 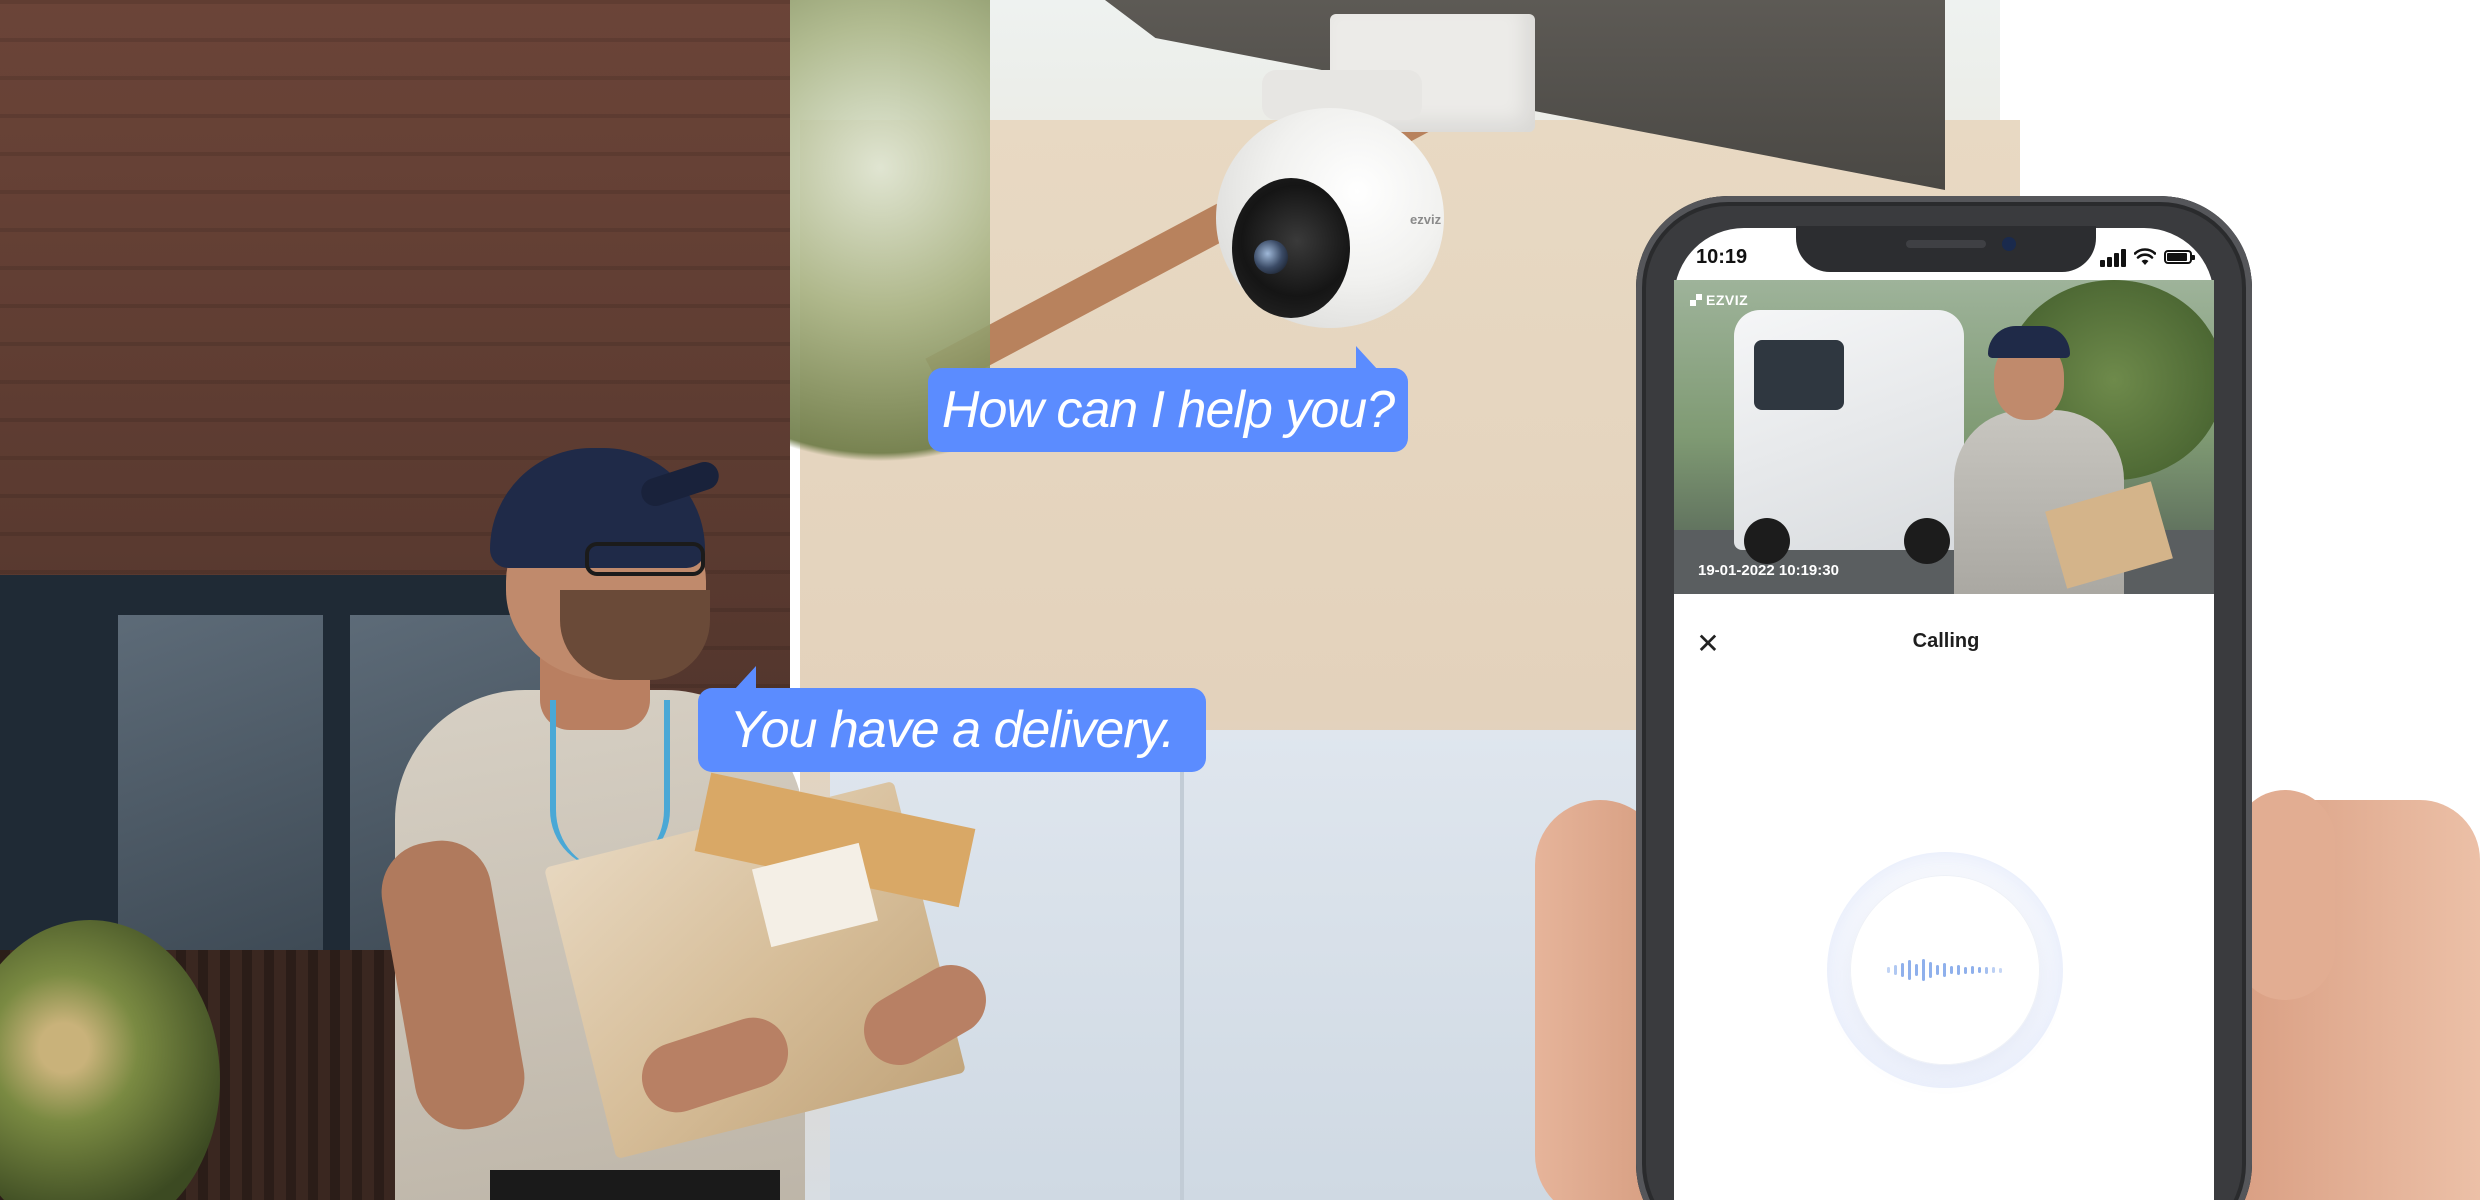 I want to click on camera-lens-housing, so click(x=1291, y=248).